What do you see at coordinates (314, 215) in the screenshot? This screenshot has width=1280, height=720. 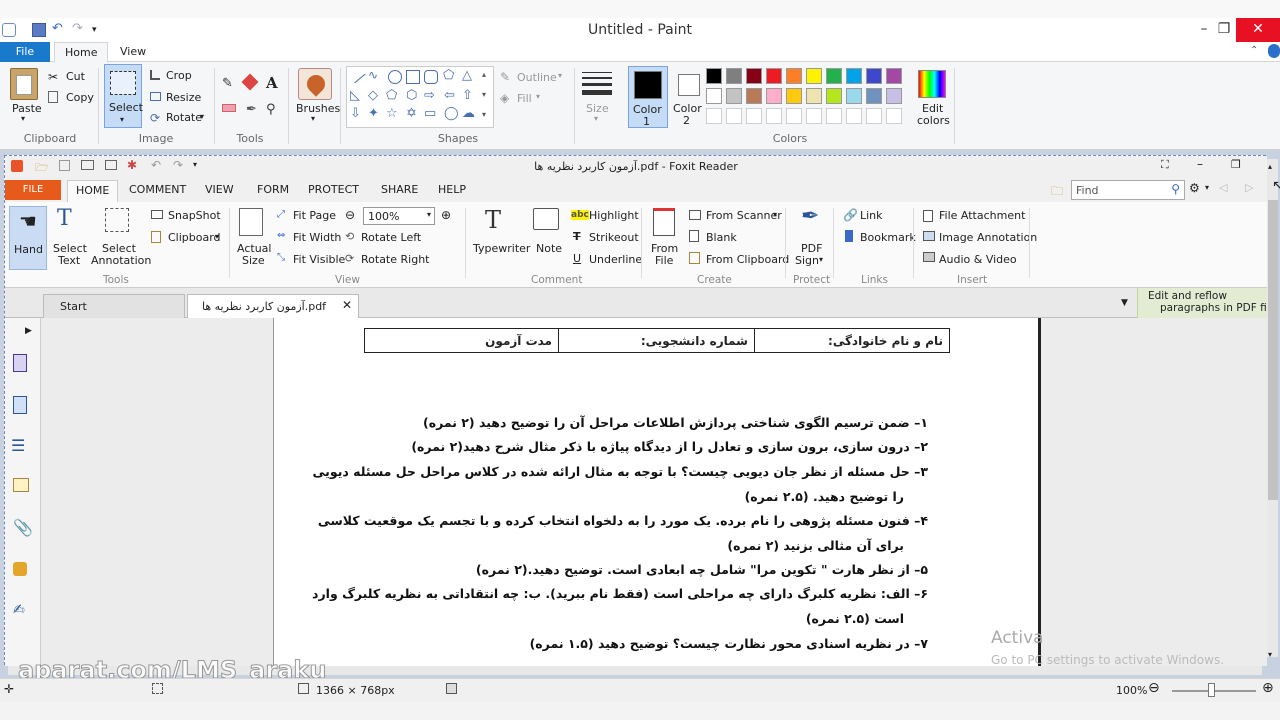 I see `fit-page-button: Fit Page` at bounding box center [314, 215].